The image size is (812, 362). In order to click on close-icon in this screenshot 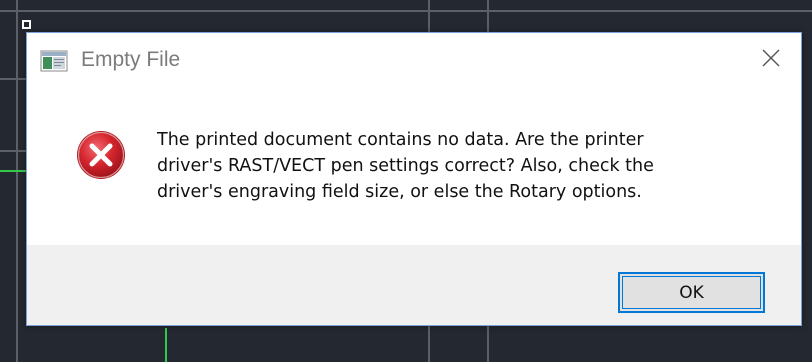, I will do `click(771, 60)`.